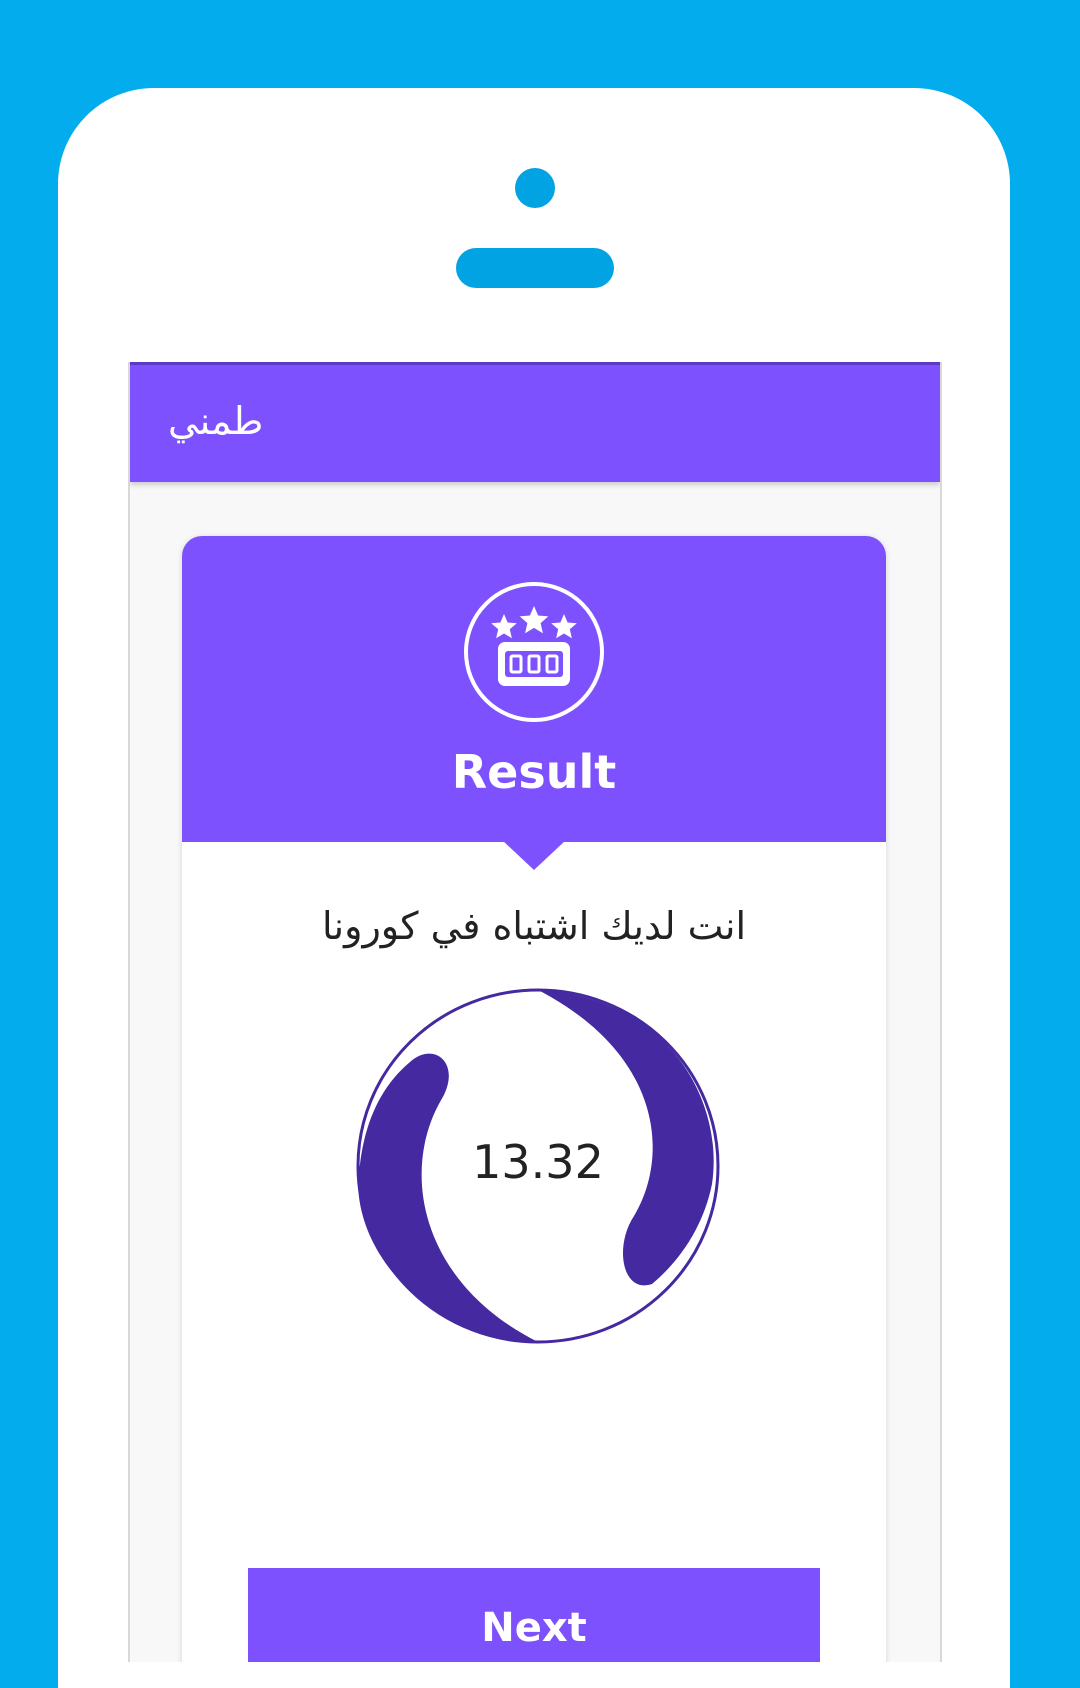  I want to click on result-title: Result, so click(534, 772).